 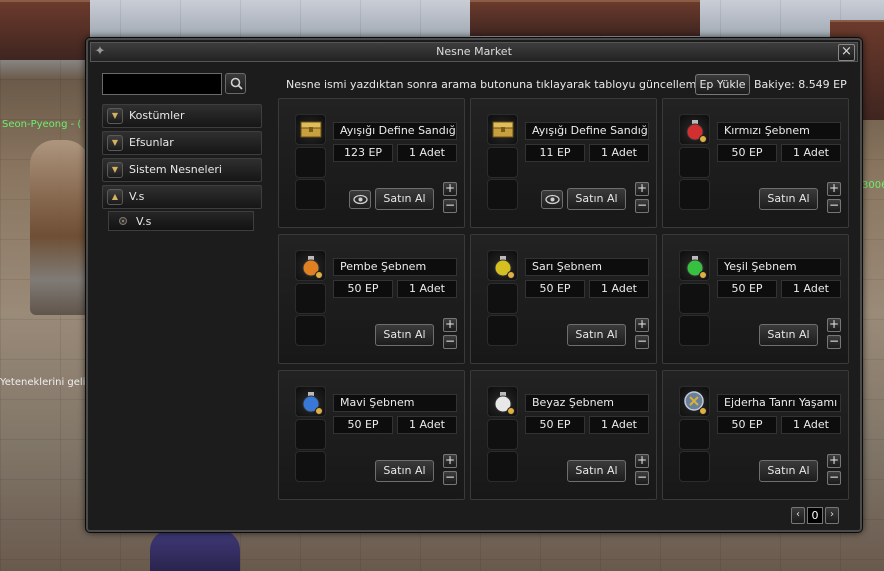 I want to click on item-name: Ejderha Tanrı Yaşamı, so click(x=779, y=403).